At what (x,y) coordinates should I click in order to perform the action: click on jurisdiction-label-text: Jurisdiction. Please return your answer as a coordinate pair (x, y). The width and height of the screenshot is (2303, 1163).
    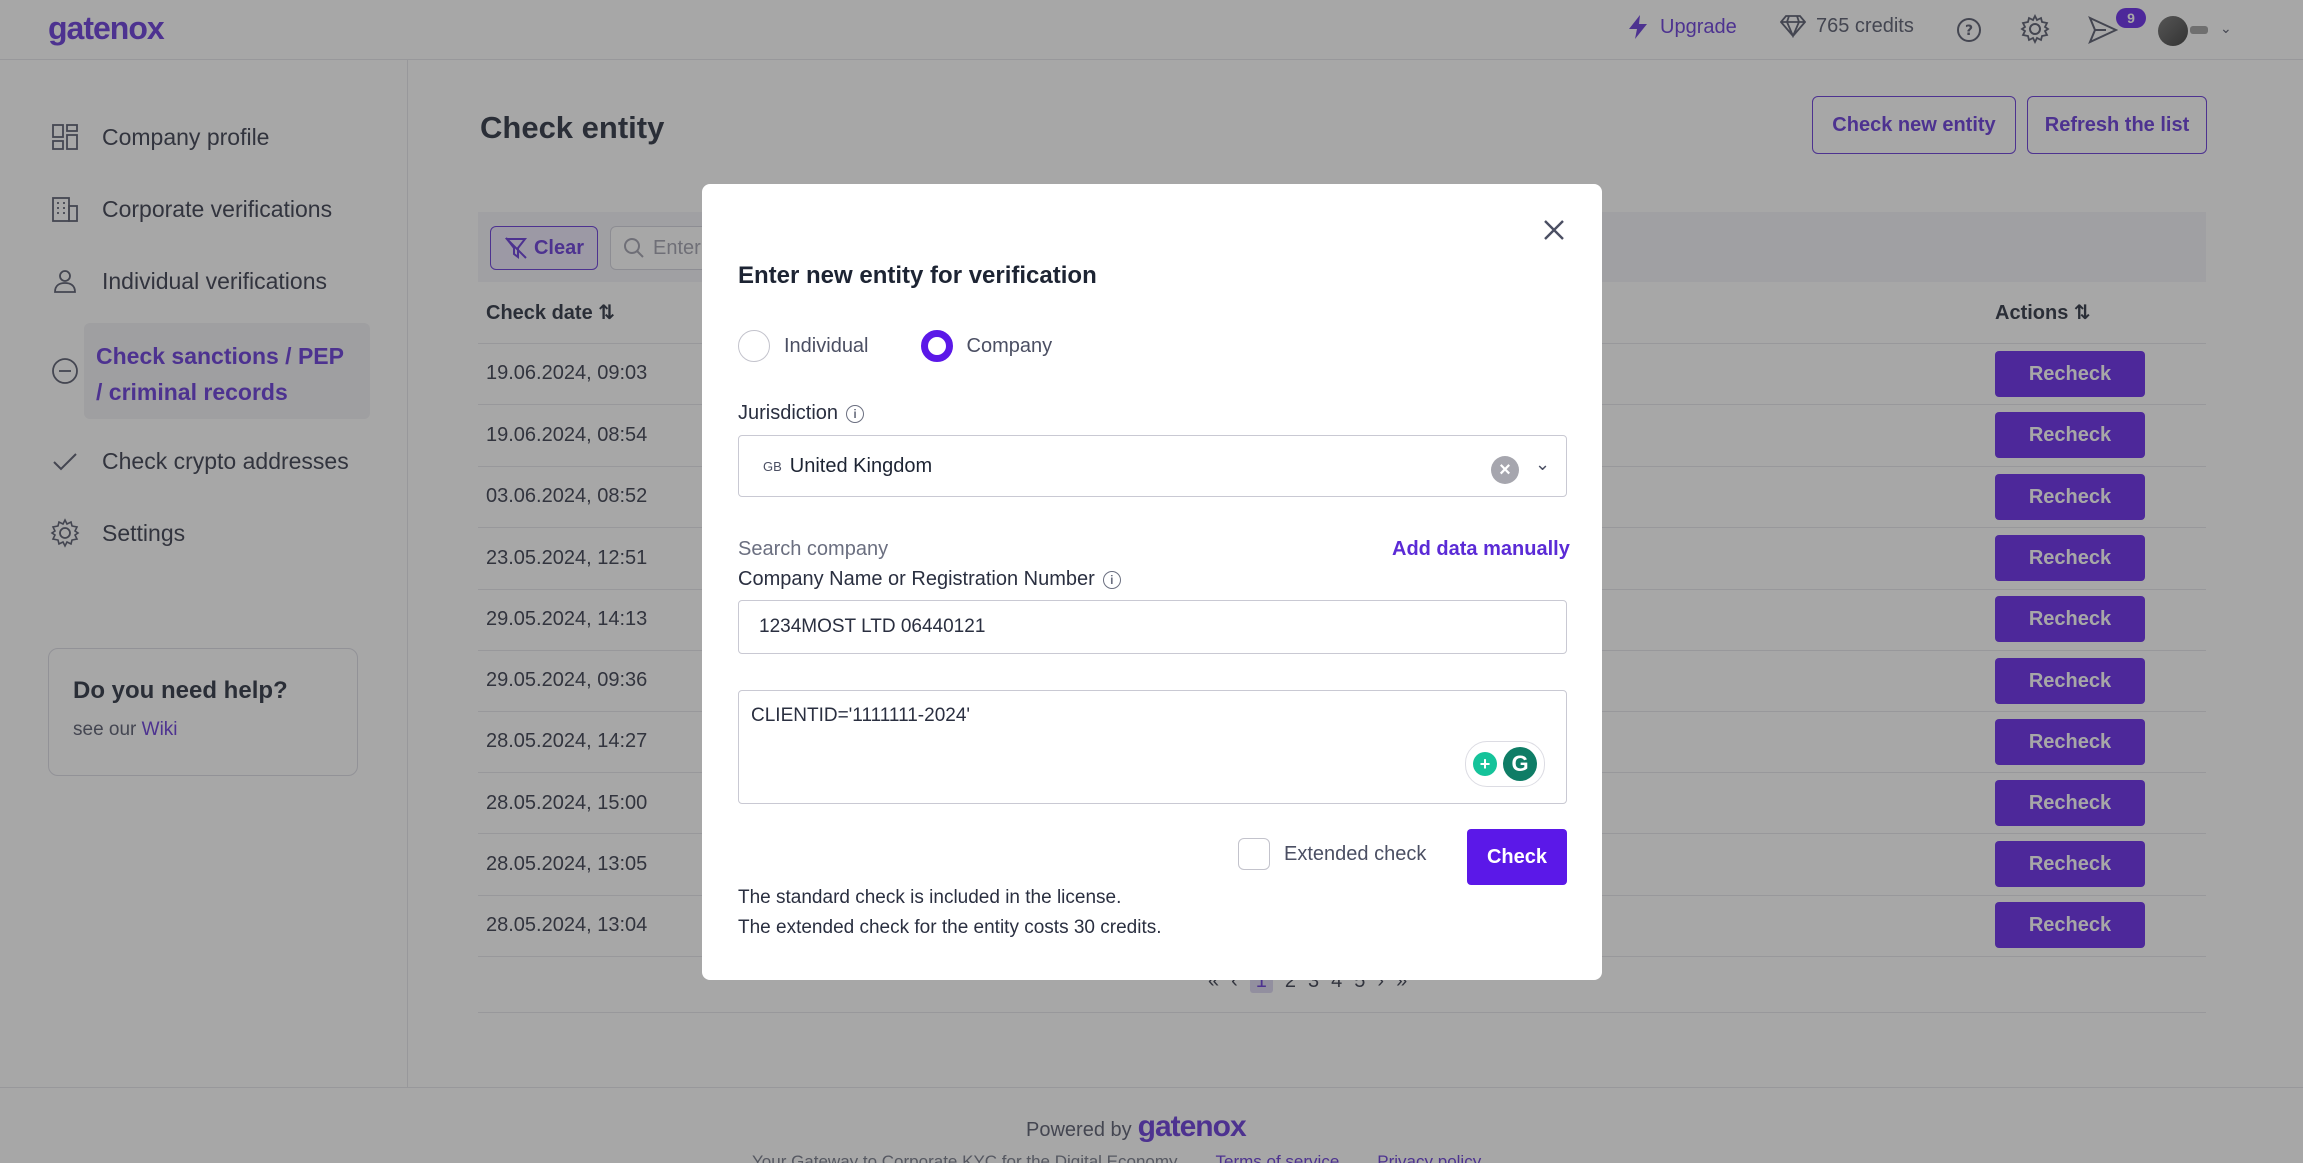
    Looking at the image, I should click on (788, 413).